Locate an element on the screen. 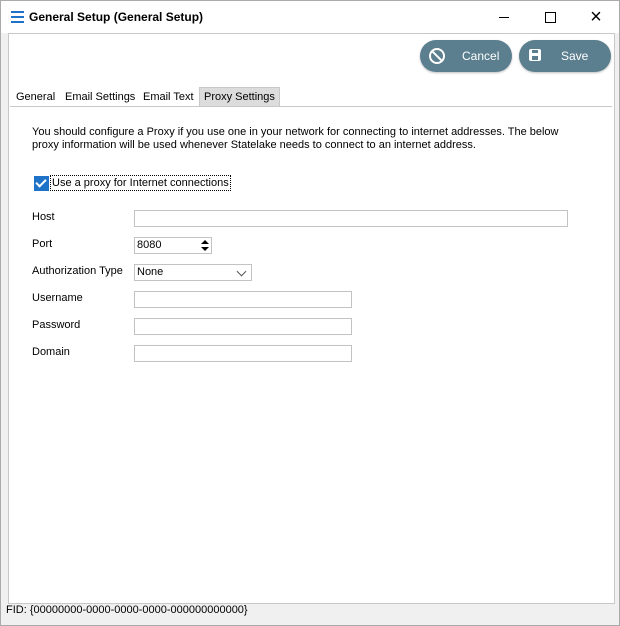  auth-type-label: Authorization Type is located at coordinates (77, 271).